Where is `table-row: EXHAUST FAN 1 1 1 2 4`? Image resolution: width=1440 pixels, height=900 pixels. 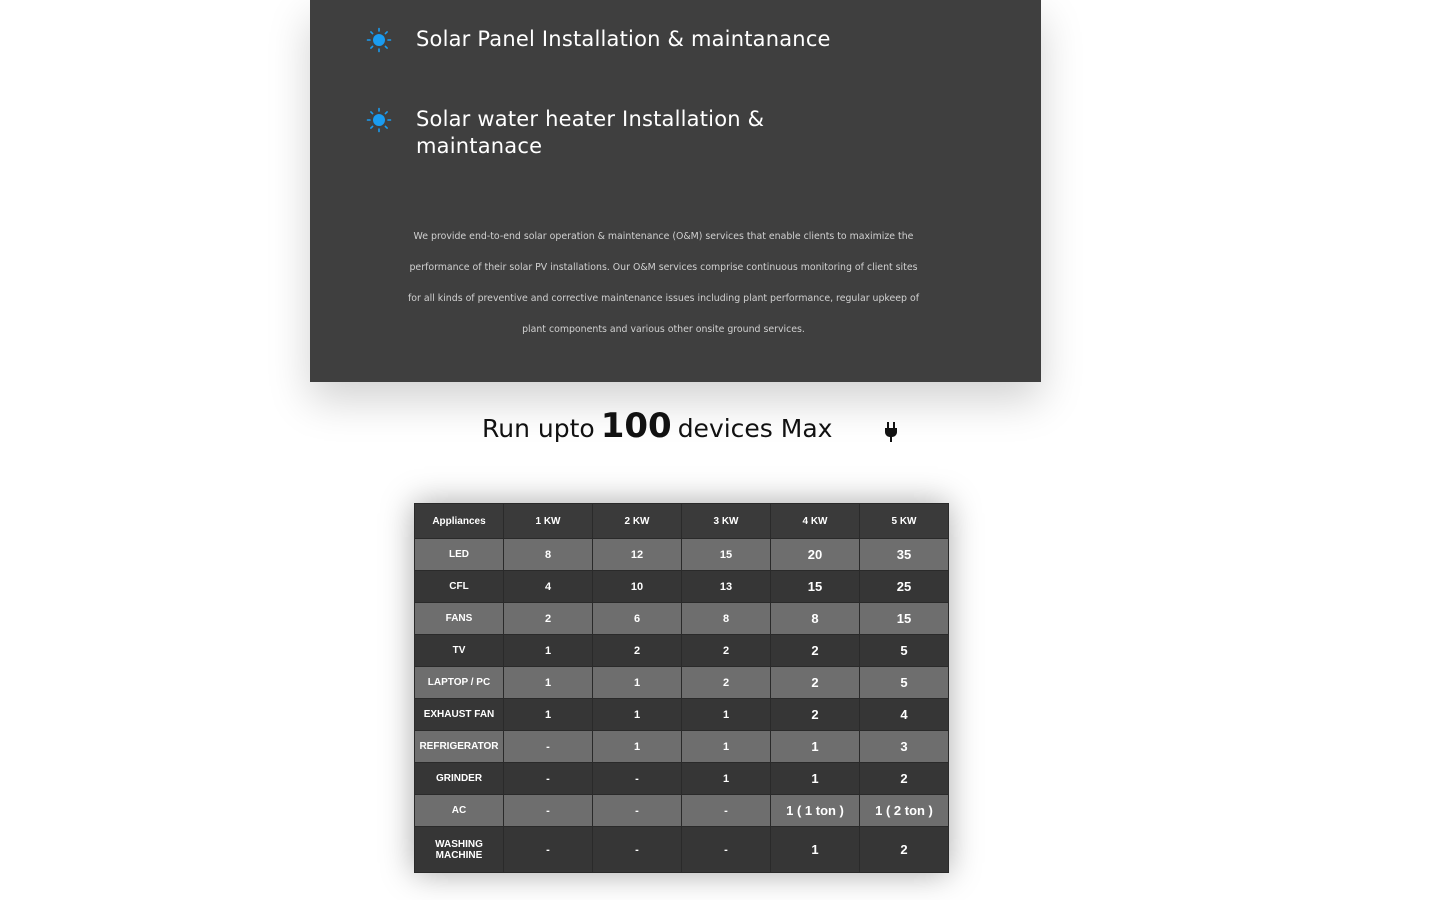
table-row: EXHAUST FAN 1 1 1 2 4 is located at coordinates (681, 714).